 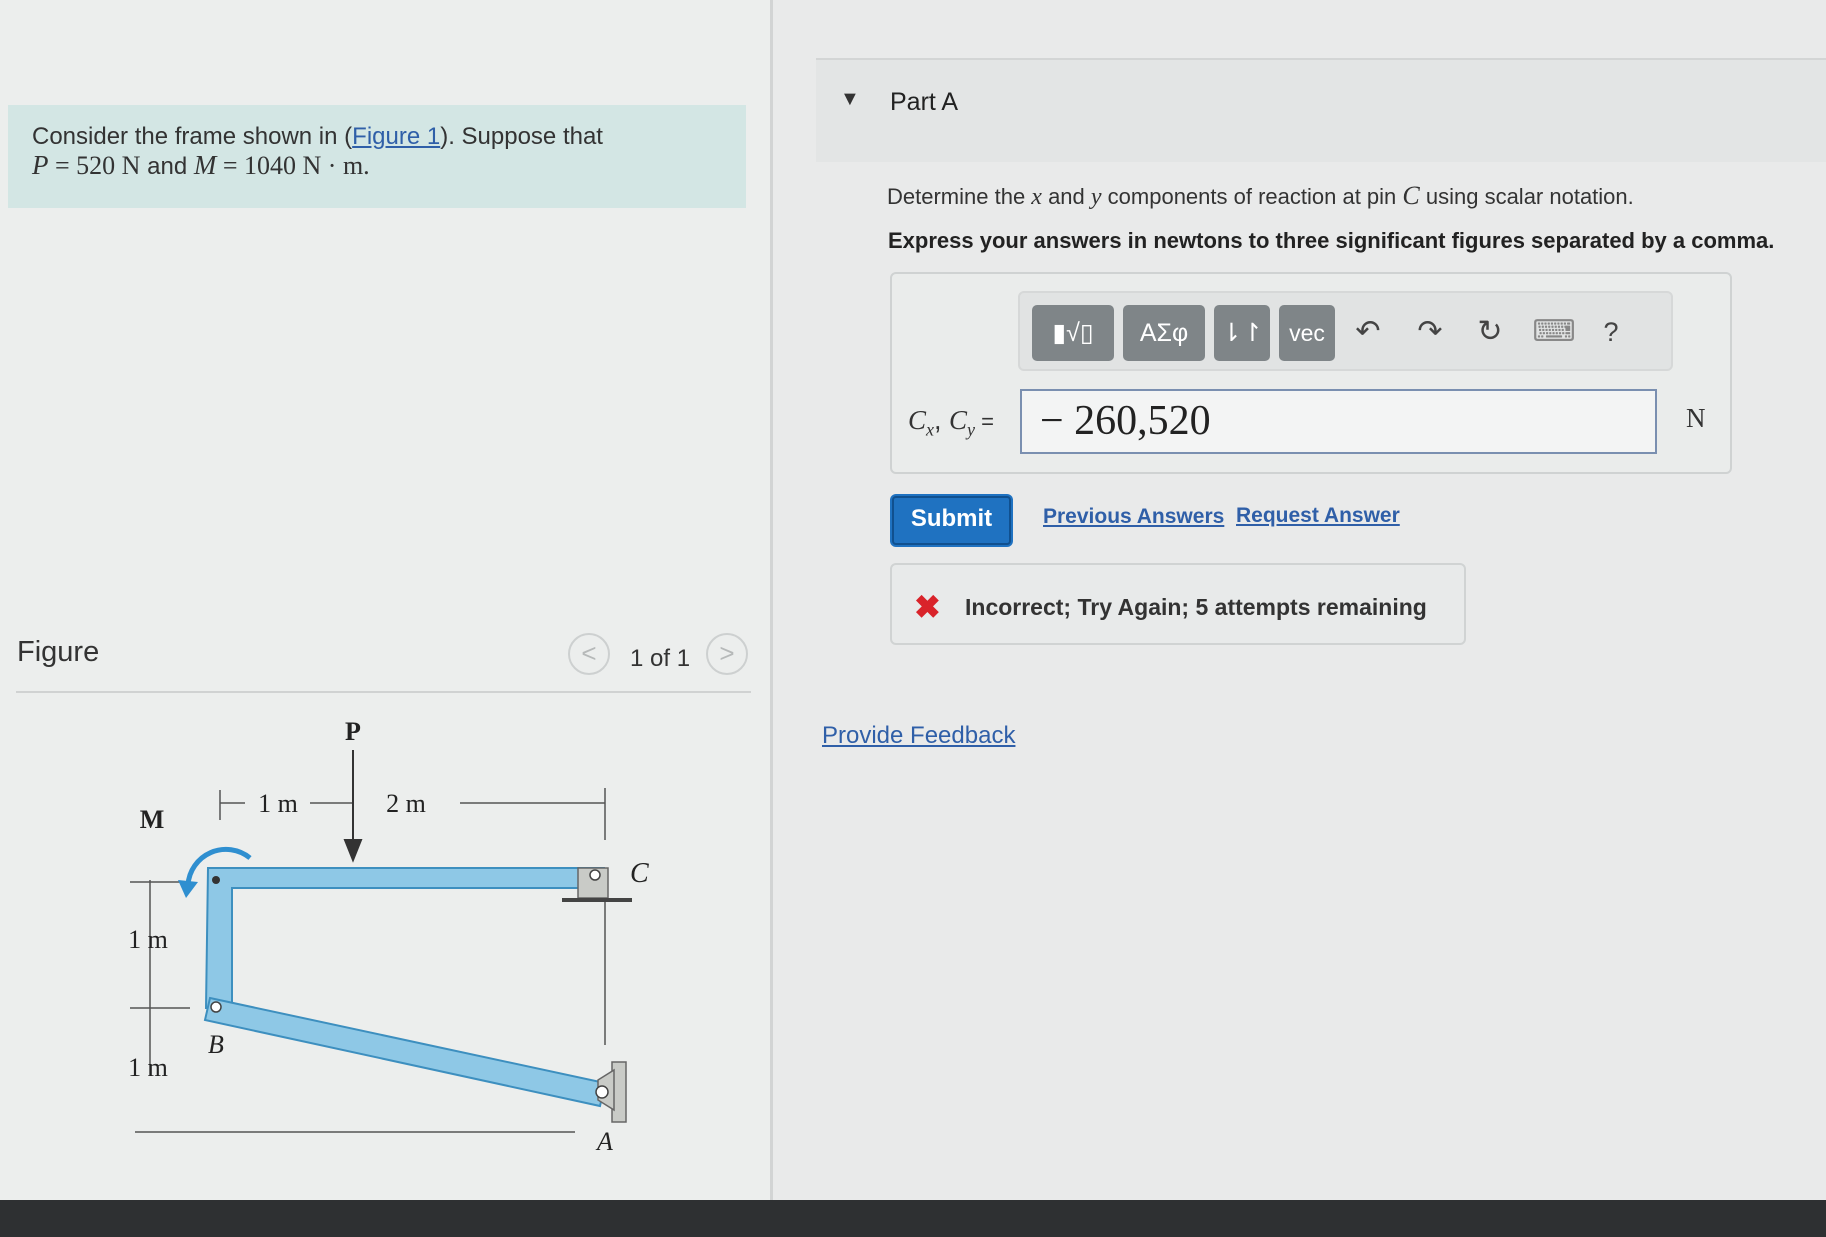 I want to click on answer-label: Cx, Cy =, so click(x=951, y=422).